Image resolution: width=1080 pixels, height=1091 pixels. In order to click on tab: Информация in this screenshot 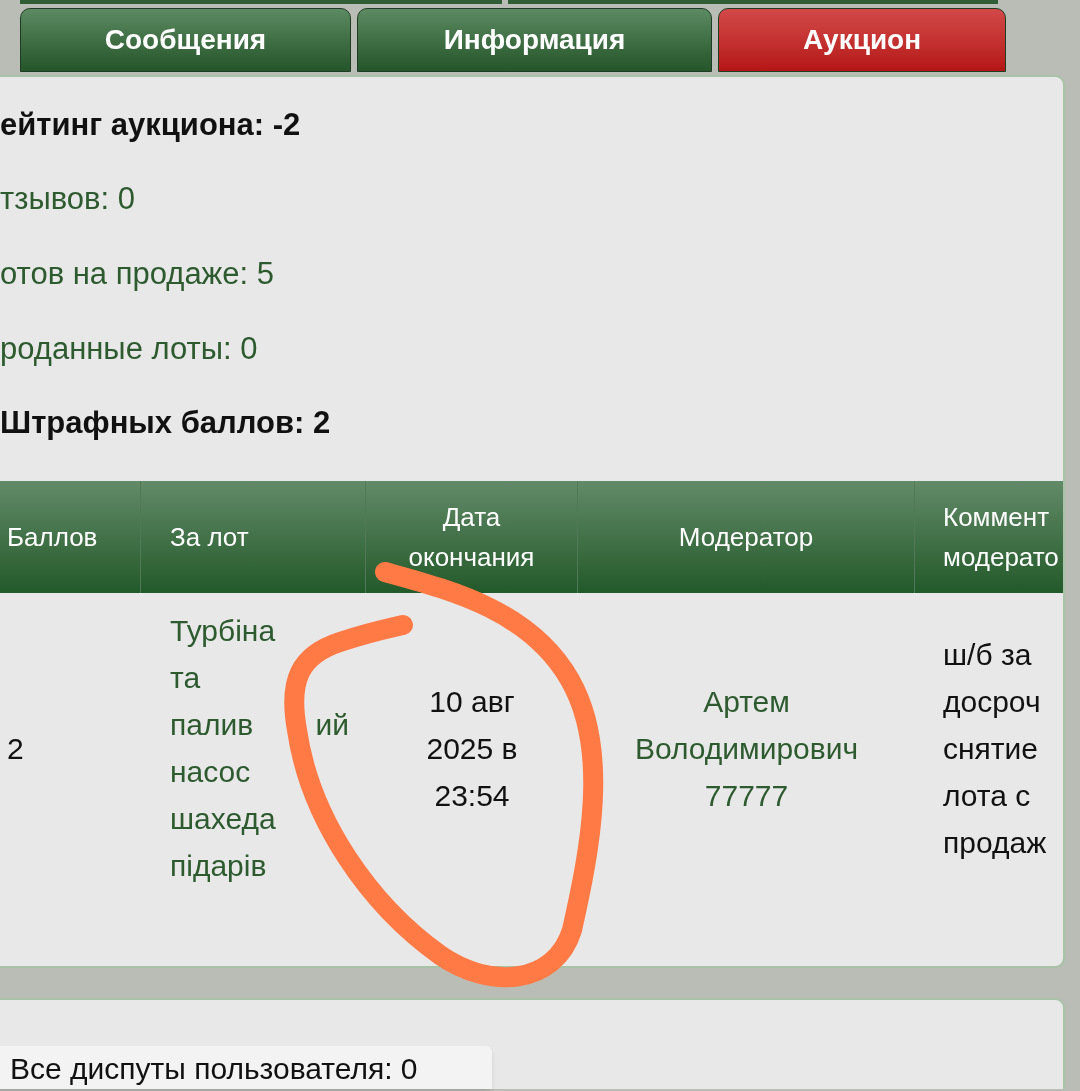, I will do `click(534, 40)`.